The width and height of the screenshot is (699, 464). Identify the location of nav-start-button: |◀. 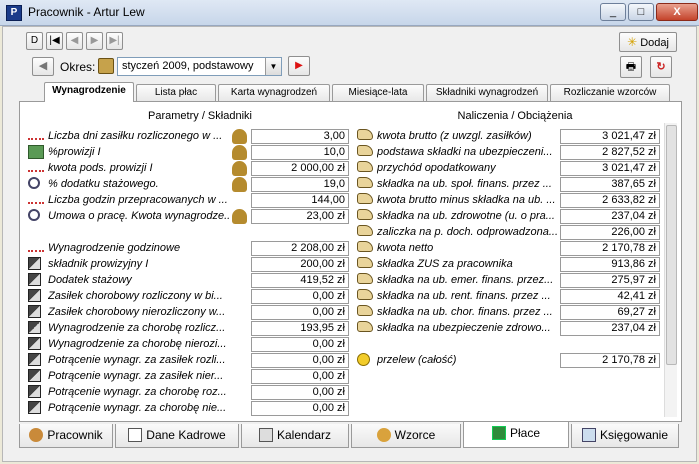
(54, 41).